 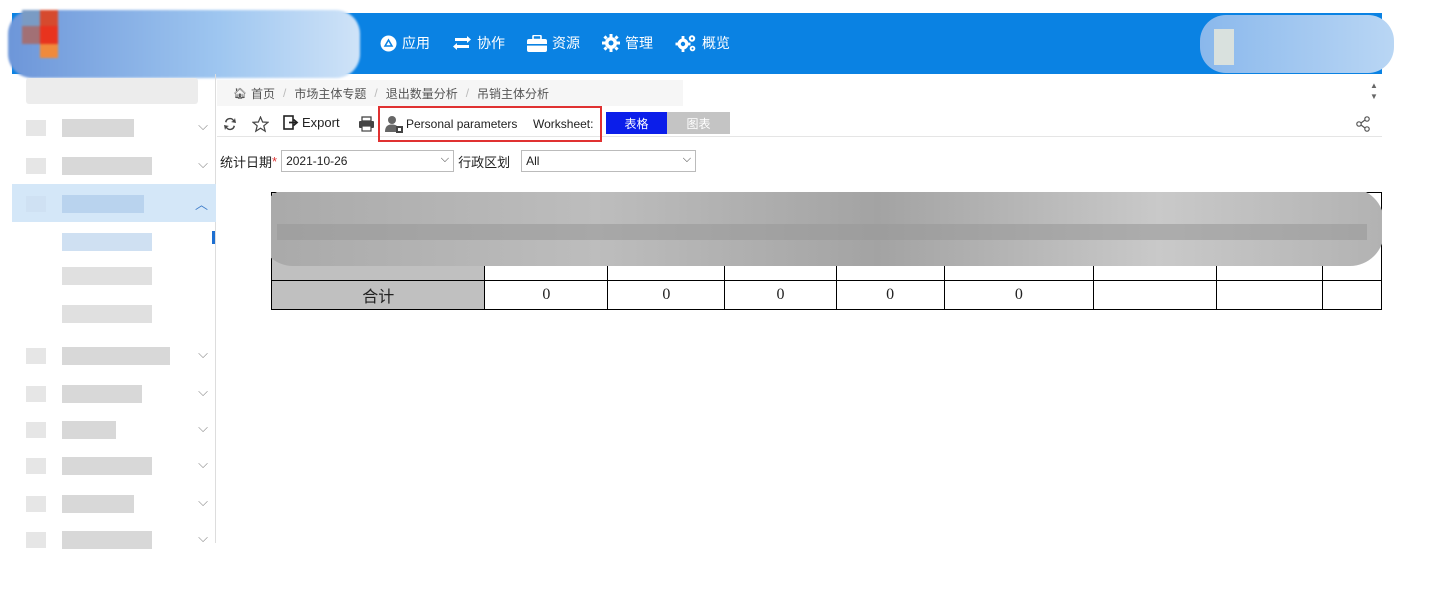 What do you see at coordinates (366, 124) in the screenshot?
I see `print-icon` at bounding box center [366, 124].